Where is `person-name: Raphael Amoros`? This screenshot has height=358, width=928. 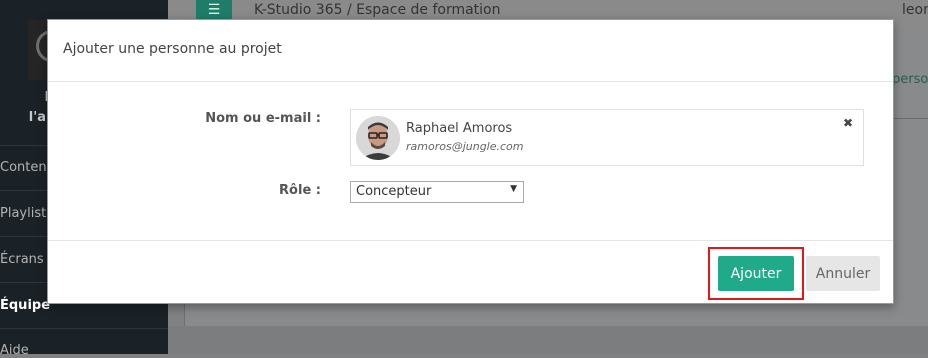
person-name: Raphael Amoros is located at coordinates (459, 128).